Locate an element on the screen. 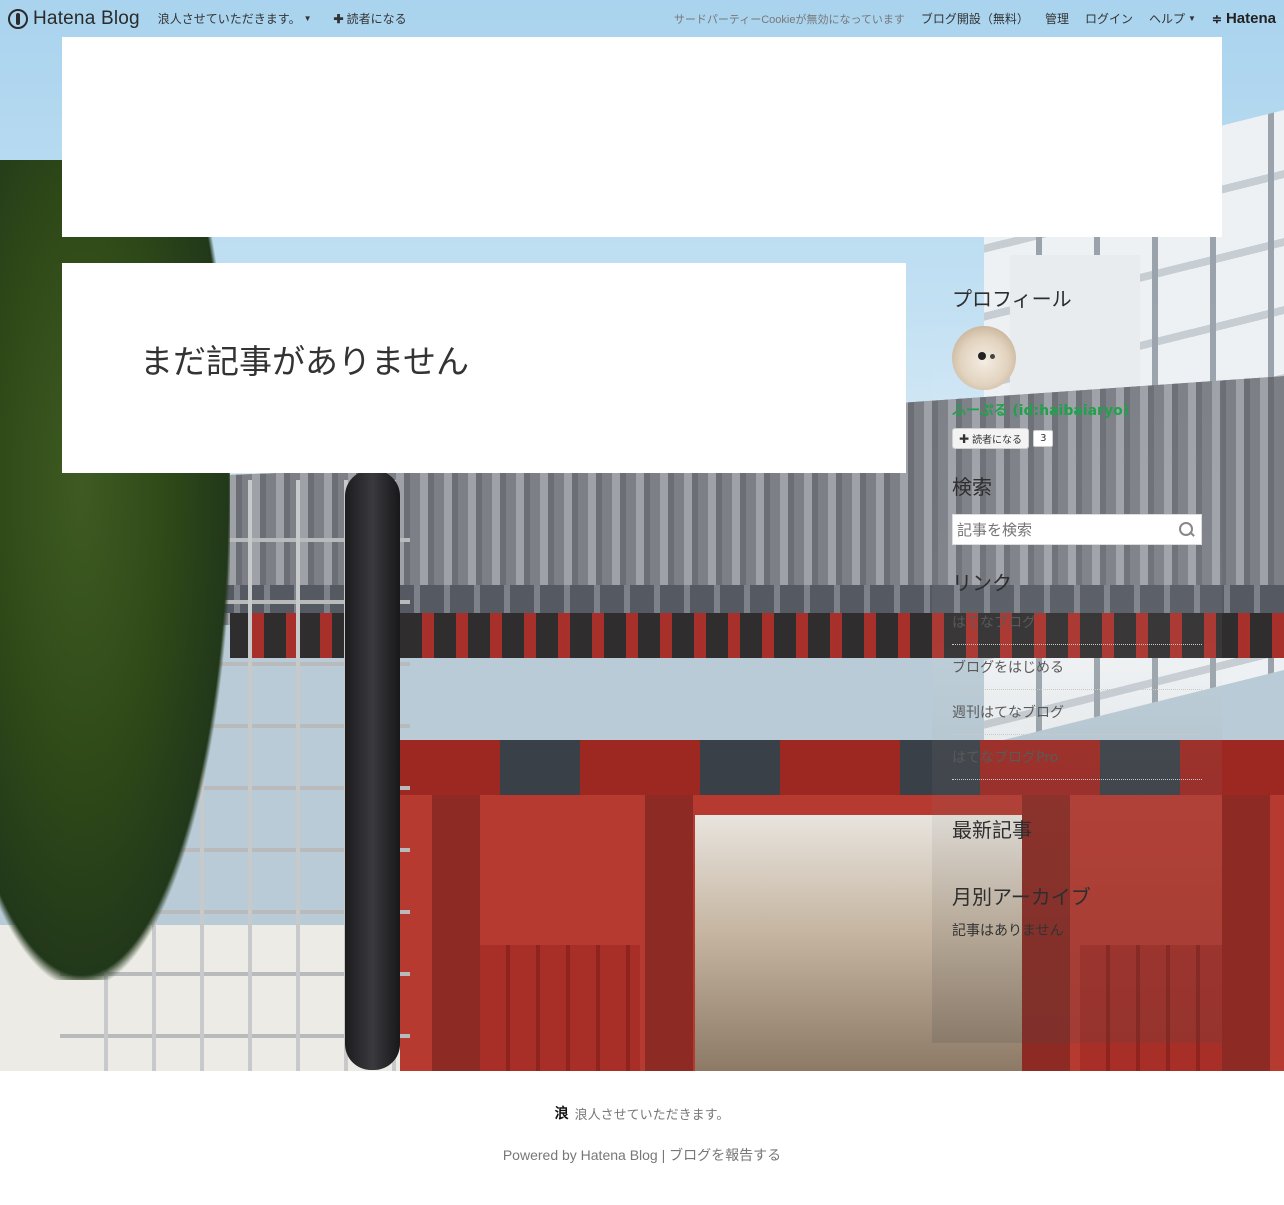  search-box is located at coordinates (1077, 529).